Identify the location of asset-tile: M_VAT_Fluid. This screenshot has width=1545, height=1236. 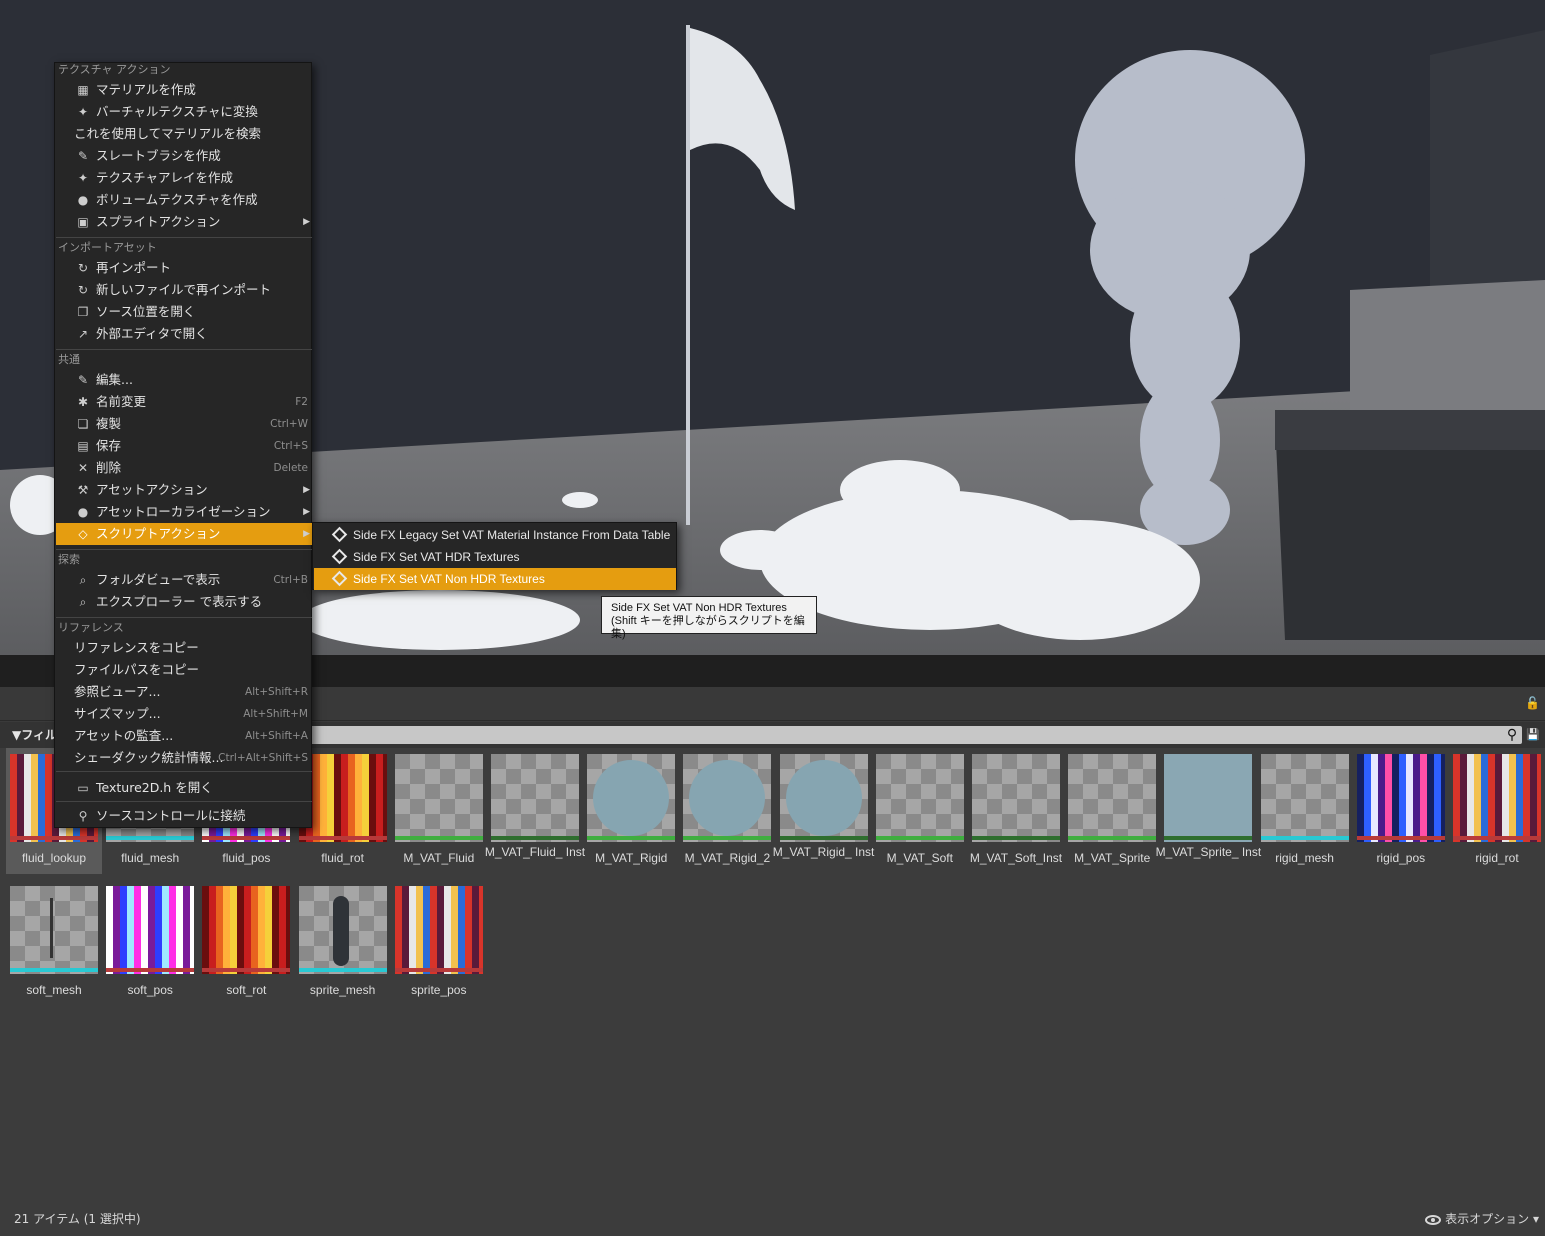
(439, 811).